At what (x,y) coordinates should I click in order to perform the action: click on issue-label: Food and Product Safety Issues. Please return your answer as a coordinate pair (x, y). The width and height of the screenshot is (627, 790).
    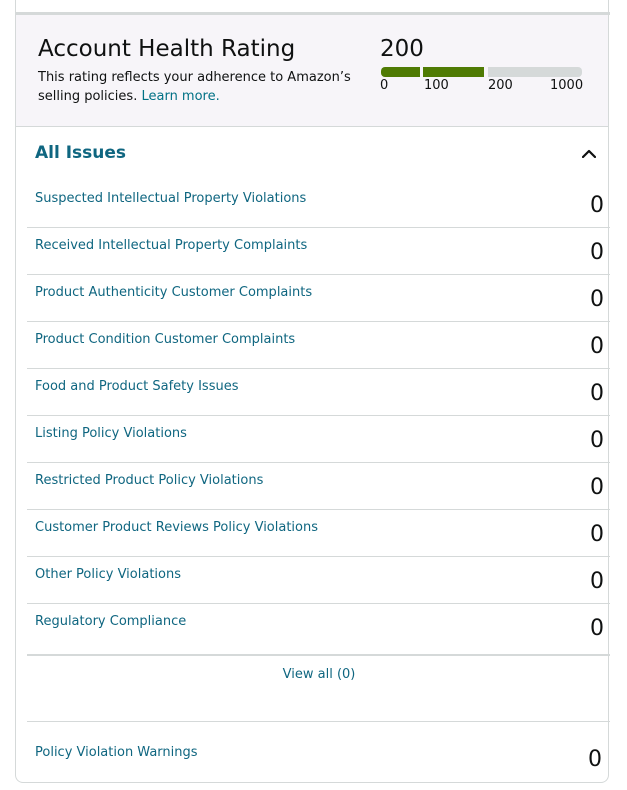
    Looking at the image, I should click on (137, 386).